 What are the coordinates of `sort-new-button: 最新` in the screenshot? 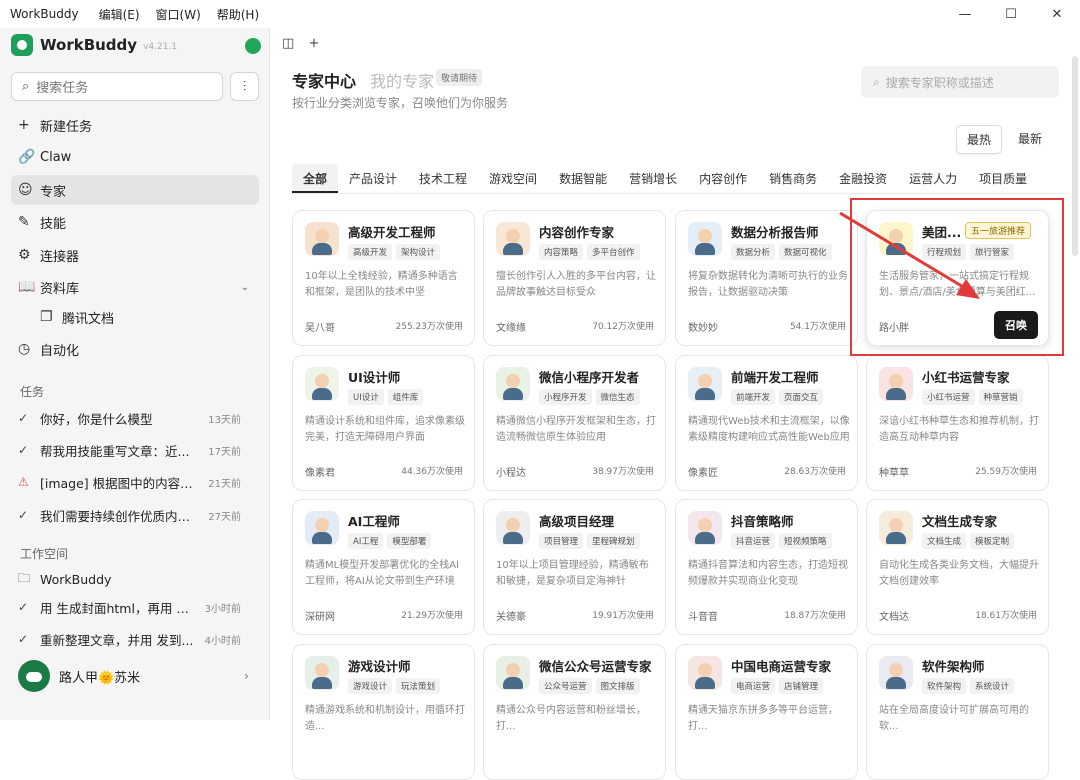 It's located at (1030, 139).